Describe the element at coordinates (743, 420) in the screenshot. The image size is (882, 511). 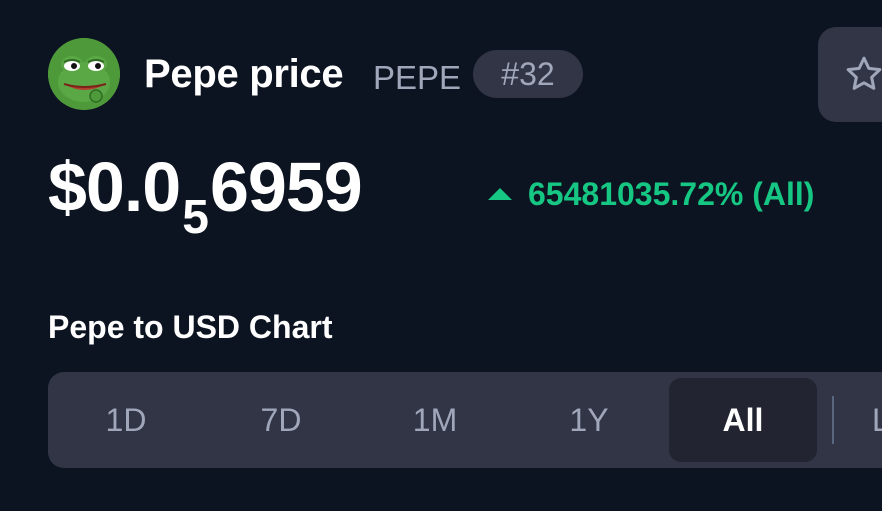
I see `range-tab-all: All` at that location.